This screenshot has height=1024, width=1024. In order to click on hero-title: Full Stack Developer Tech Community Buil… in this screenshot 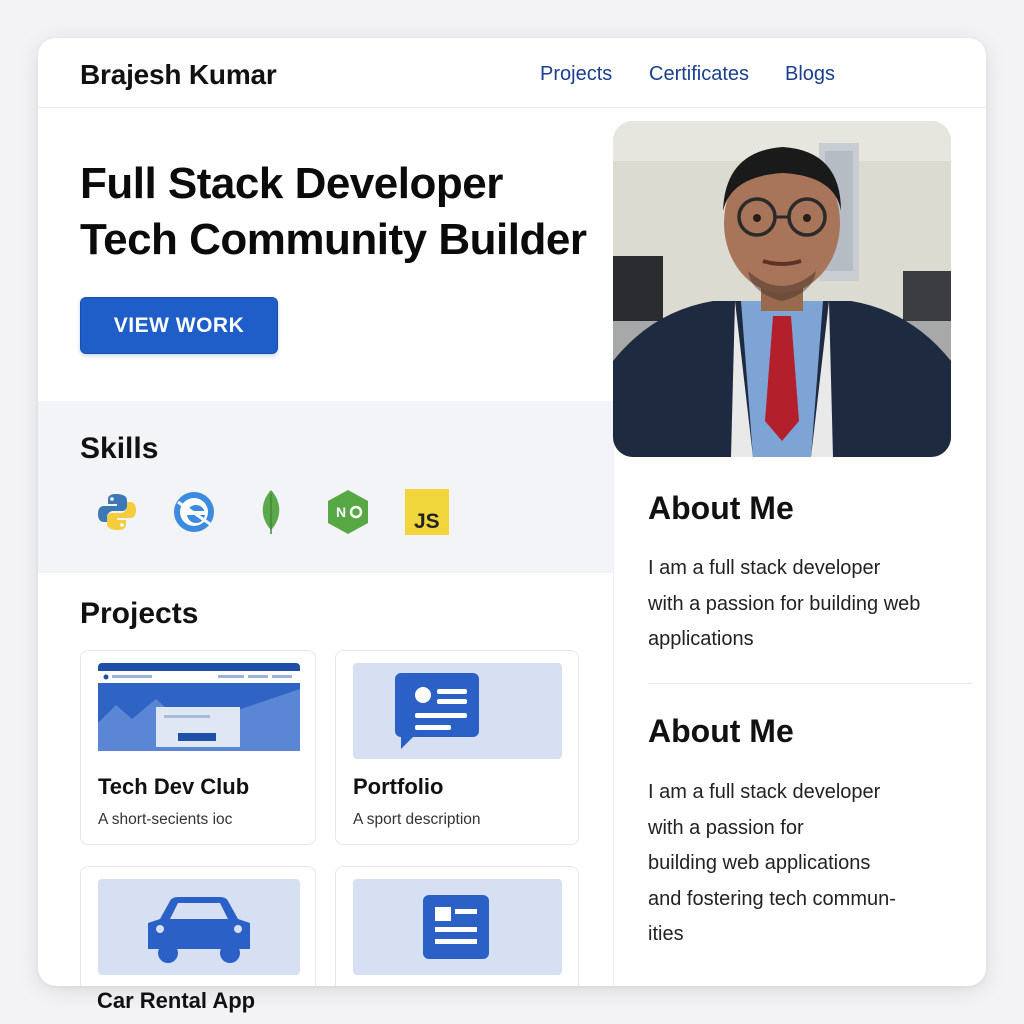, I will do `click(333, 212)`.